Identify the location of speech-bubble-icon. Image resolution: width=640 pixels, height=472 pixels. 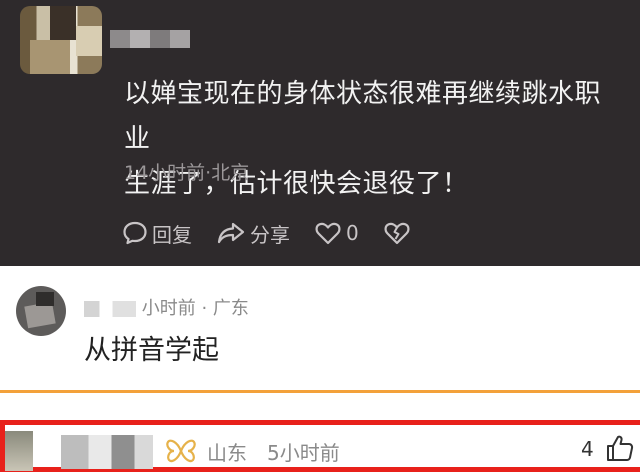
(135, 233).